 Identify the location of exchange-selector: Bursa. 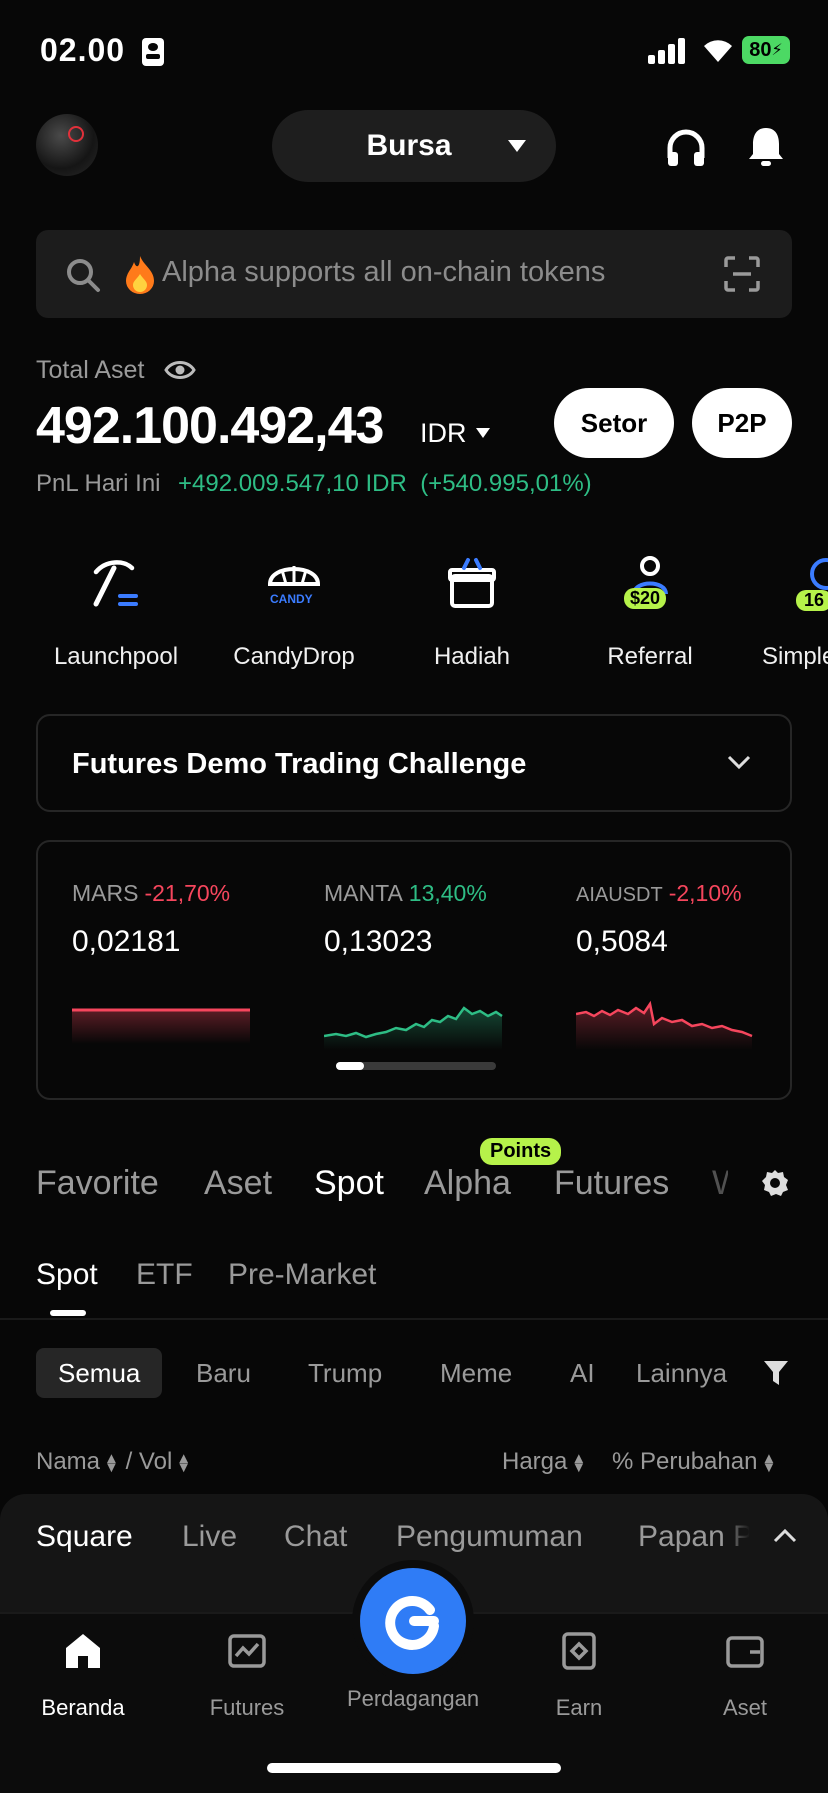
(414, 146).